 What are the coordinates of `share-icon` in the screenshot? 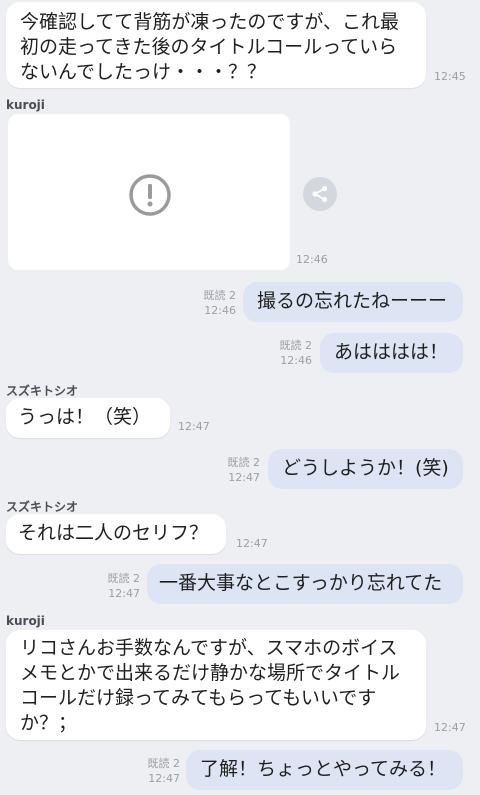 It's located at (320, 194).